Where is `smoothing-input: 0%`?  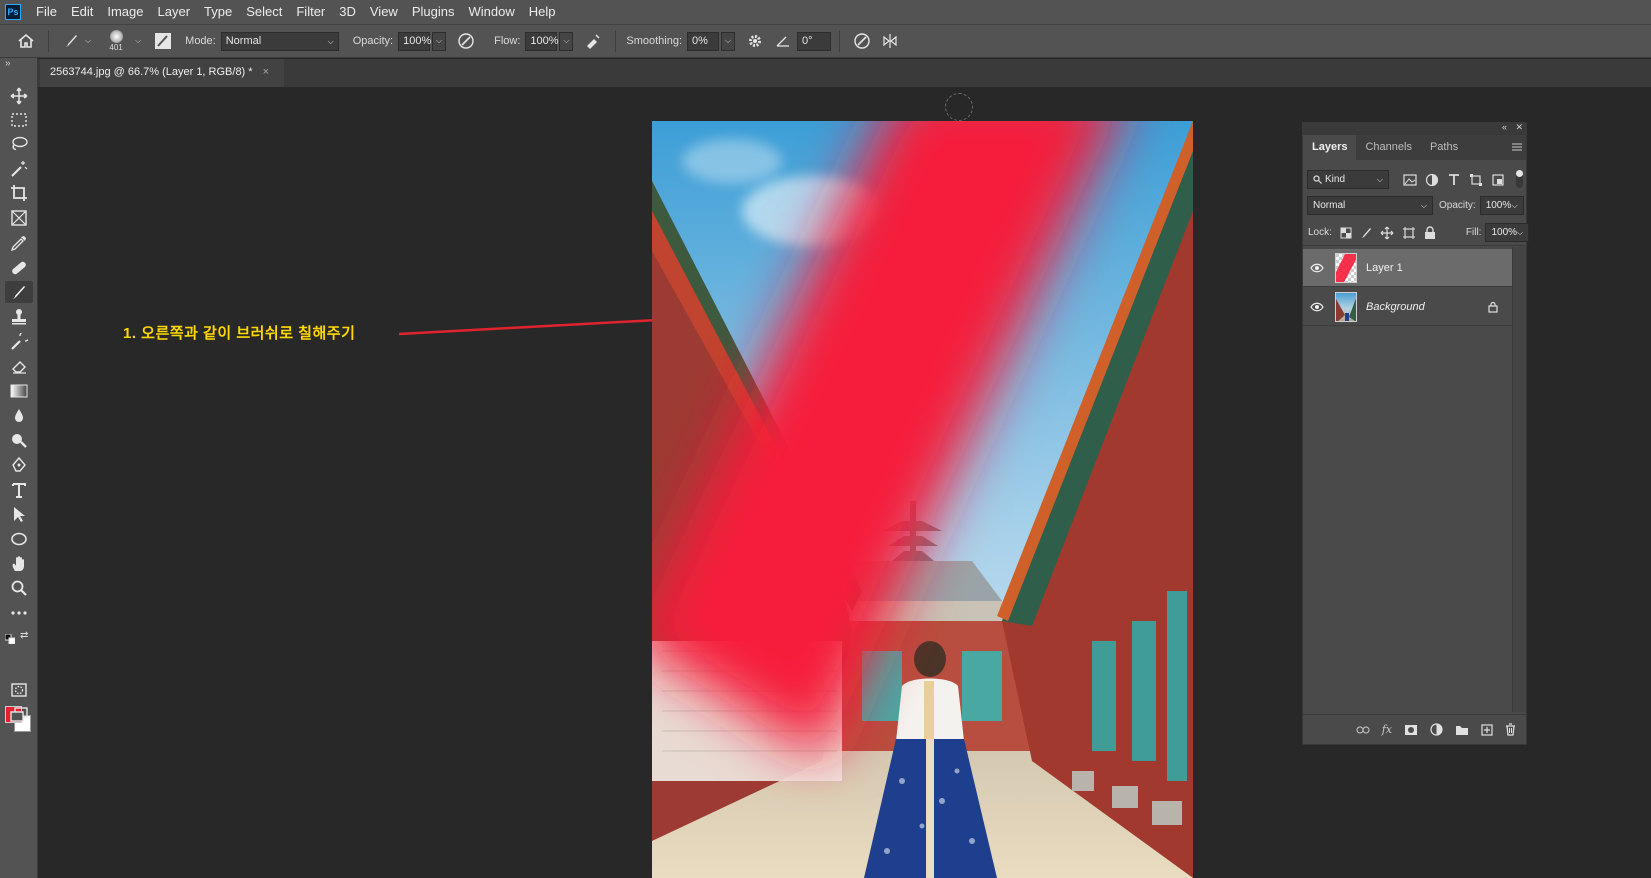
smoothing-input: 0% is located at coordinates (703, 41).